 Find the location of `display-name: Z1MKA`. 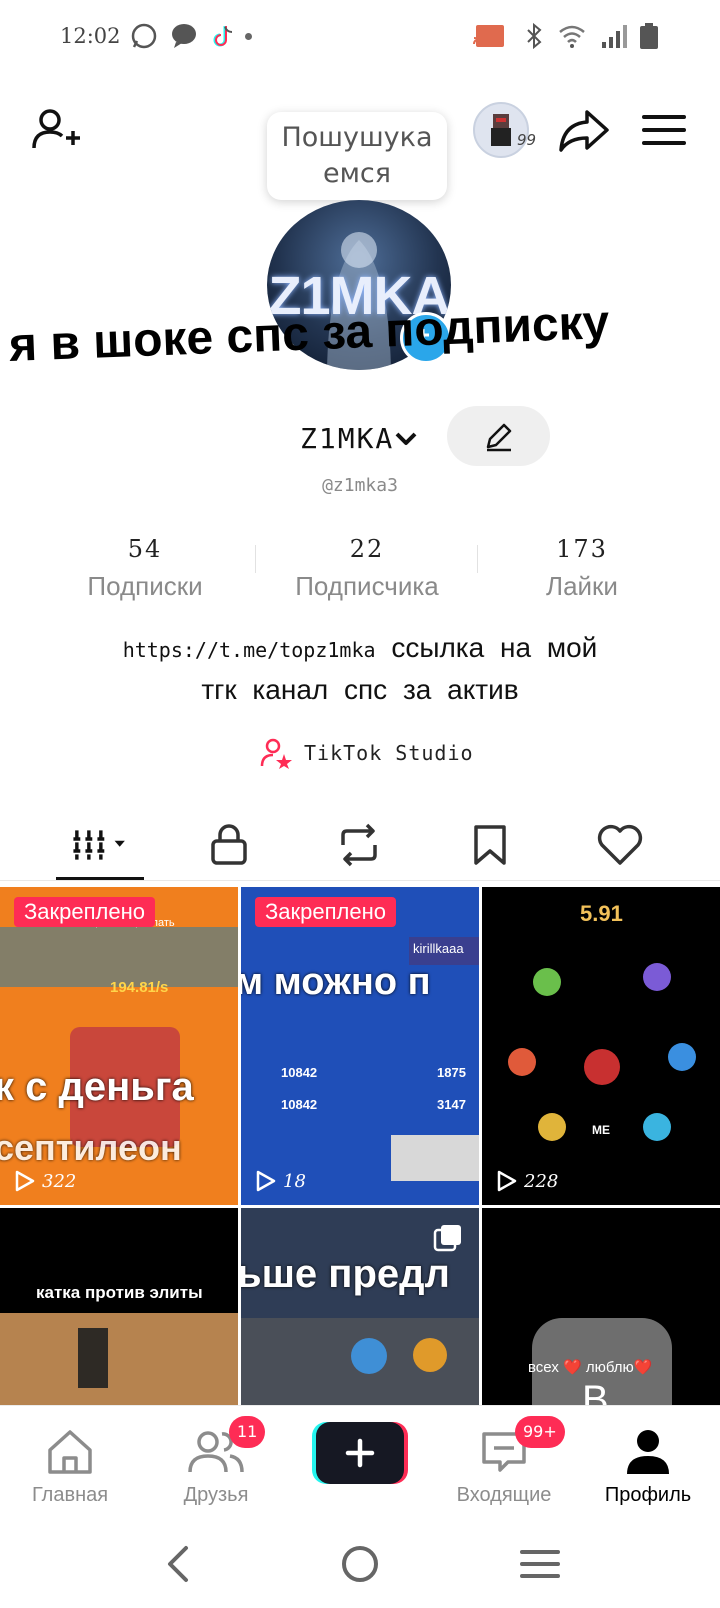

display-name: Z1MKA is located at coordinates (347, 438).